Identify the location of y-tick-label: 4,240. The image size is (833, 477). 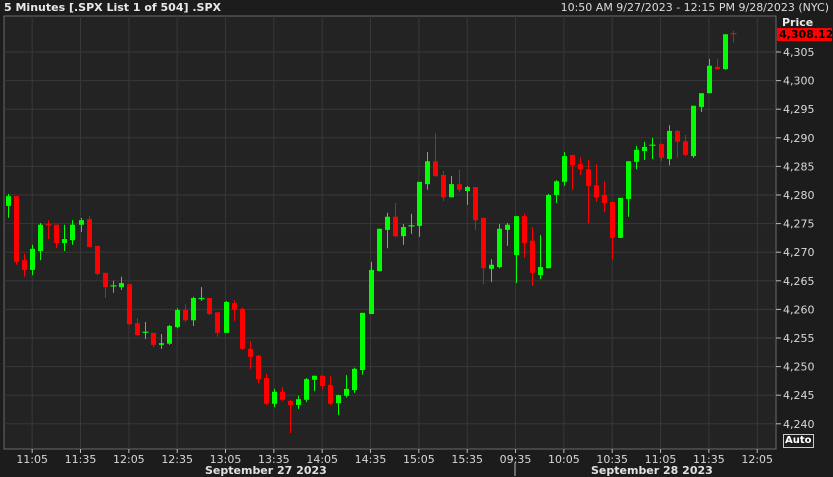
(799, 424).